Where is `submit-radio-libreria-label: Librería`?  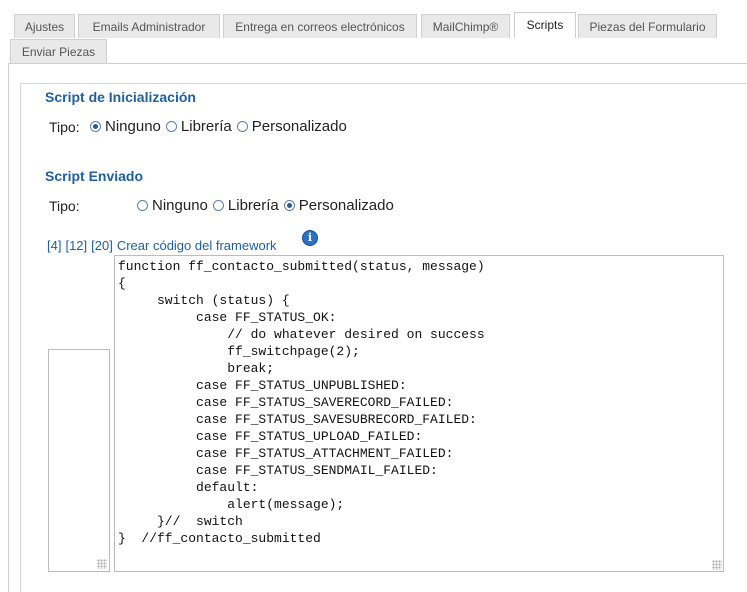 submit-radio-libreria-label: Librería is located at coordinates (253, 205).